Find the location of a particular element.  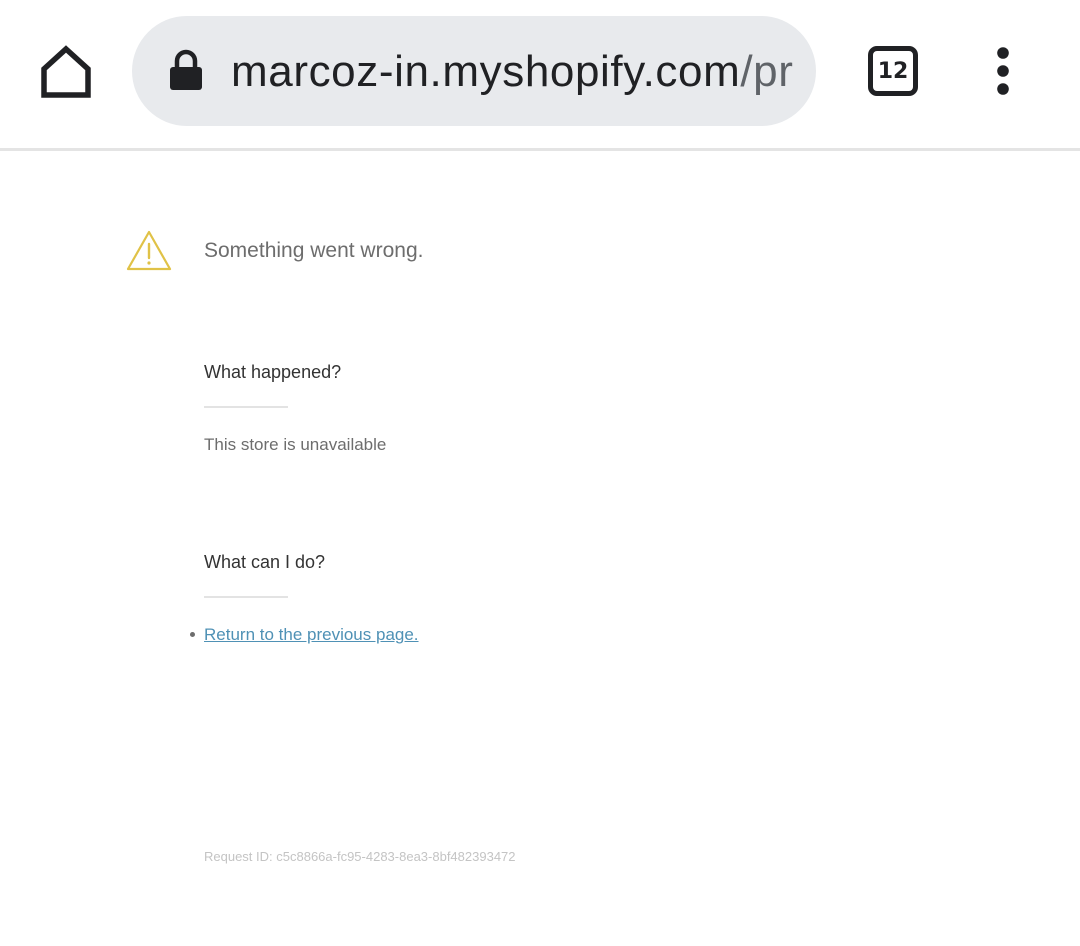

what-happened-title: What happened? is located at coordinates (273, 372).